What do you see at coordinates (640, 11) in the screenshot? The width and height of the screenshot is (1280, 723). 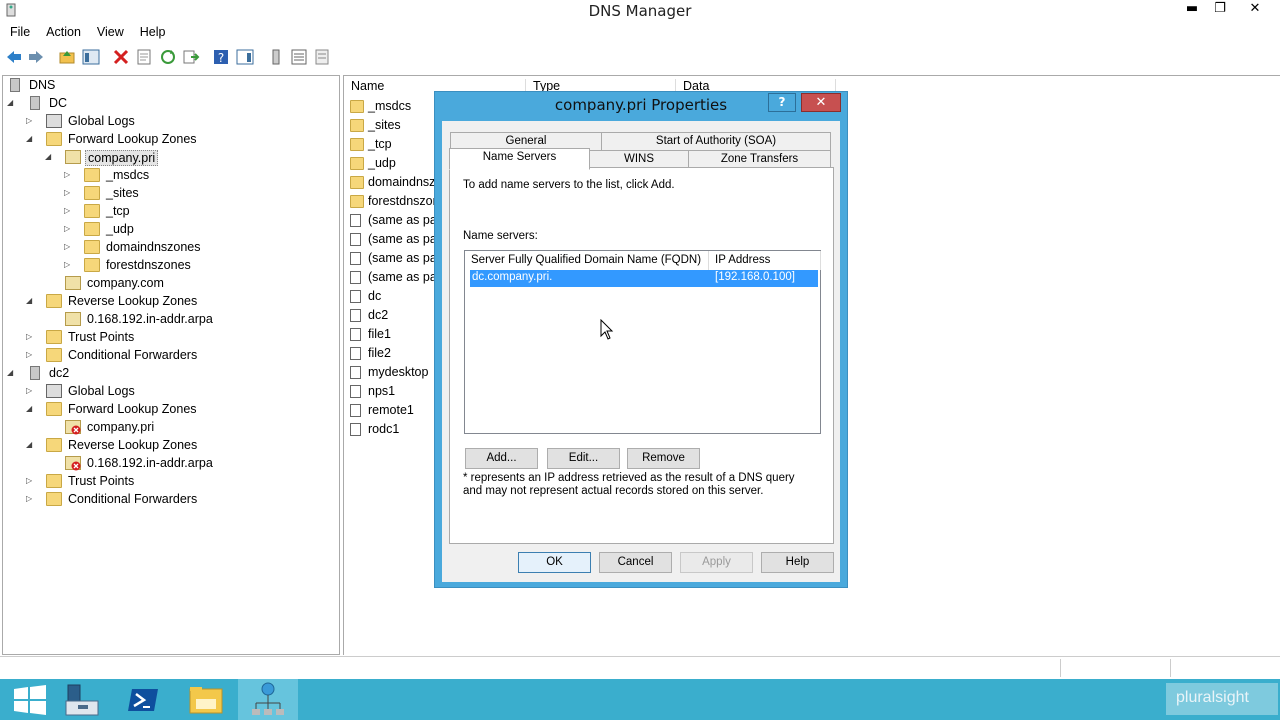 I see `title-bar: DNS Manager ▬ ❐ ✕` at bounding box center [640, 11].